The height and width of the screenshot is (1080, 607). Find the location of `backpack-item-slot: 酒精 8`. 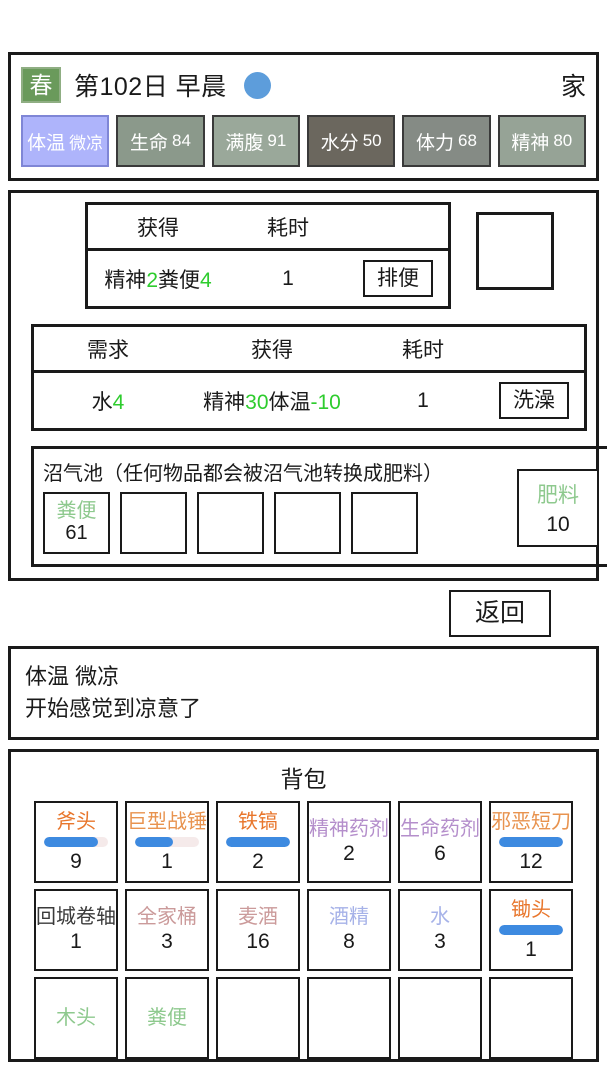

backpack-item-slot: 酒精 8 is located at coordinates (349, 930).